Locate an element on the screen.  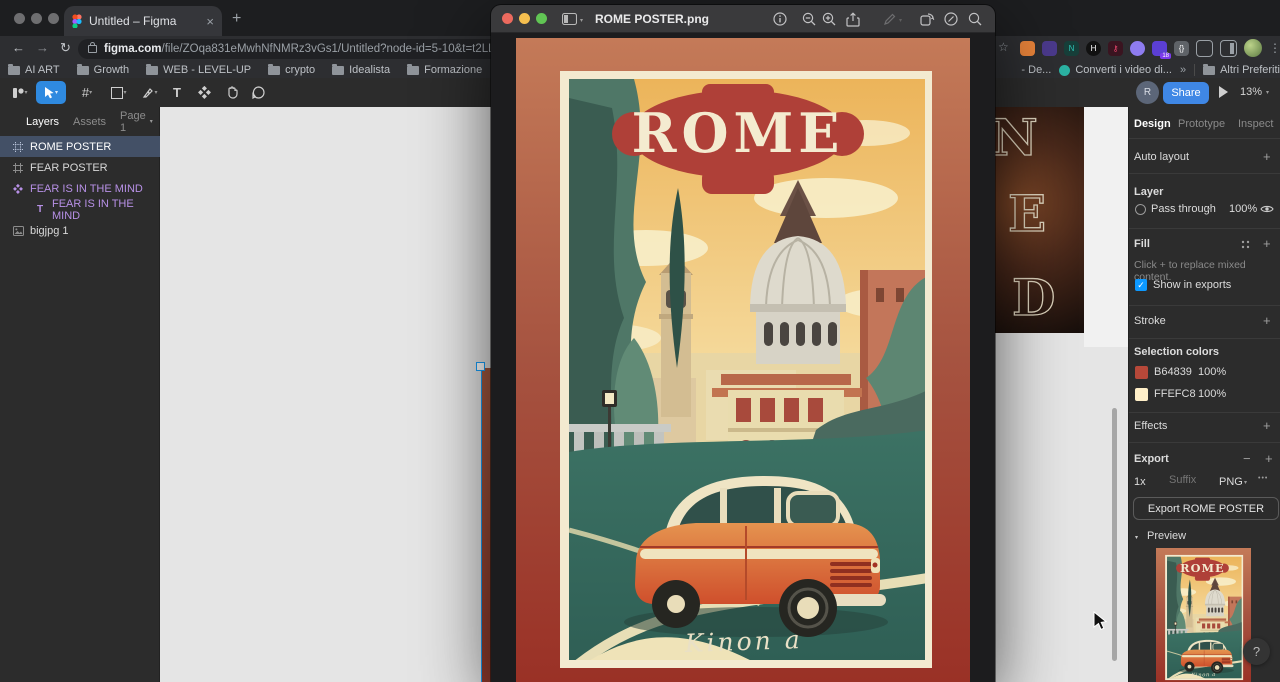
zoom-in-icon is located at coordinates (829, 19).